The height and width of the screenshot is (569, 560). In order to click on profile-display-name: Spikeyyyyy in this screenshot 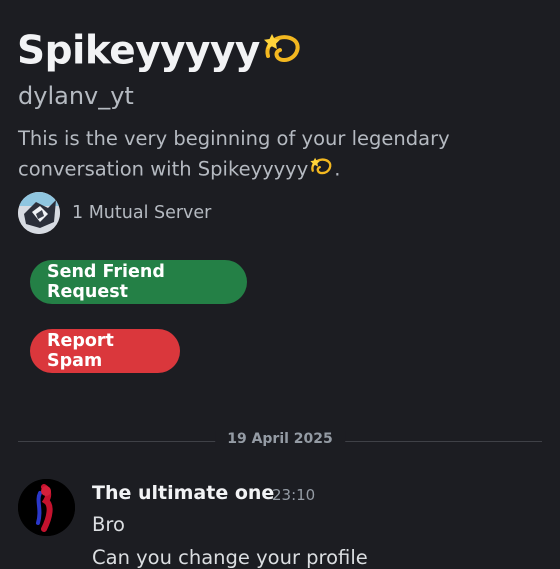, I will do `click(160, 53)`.